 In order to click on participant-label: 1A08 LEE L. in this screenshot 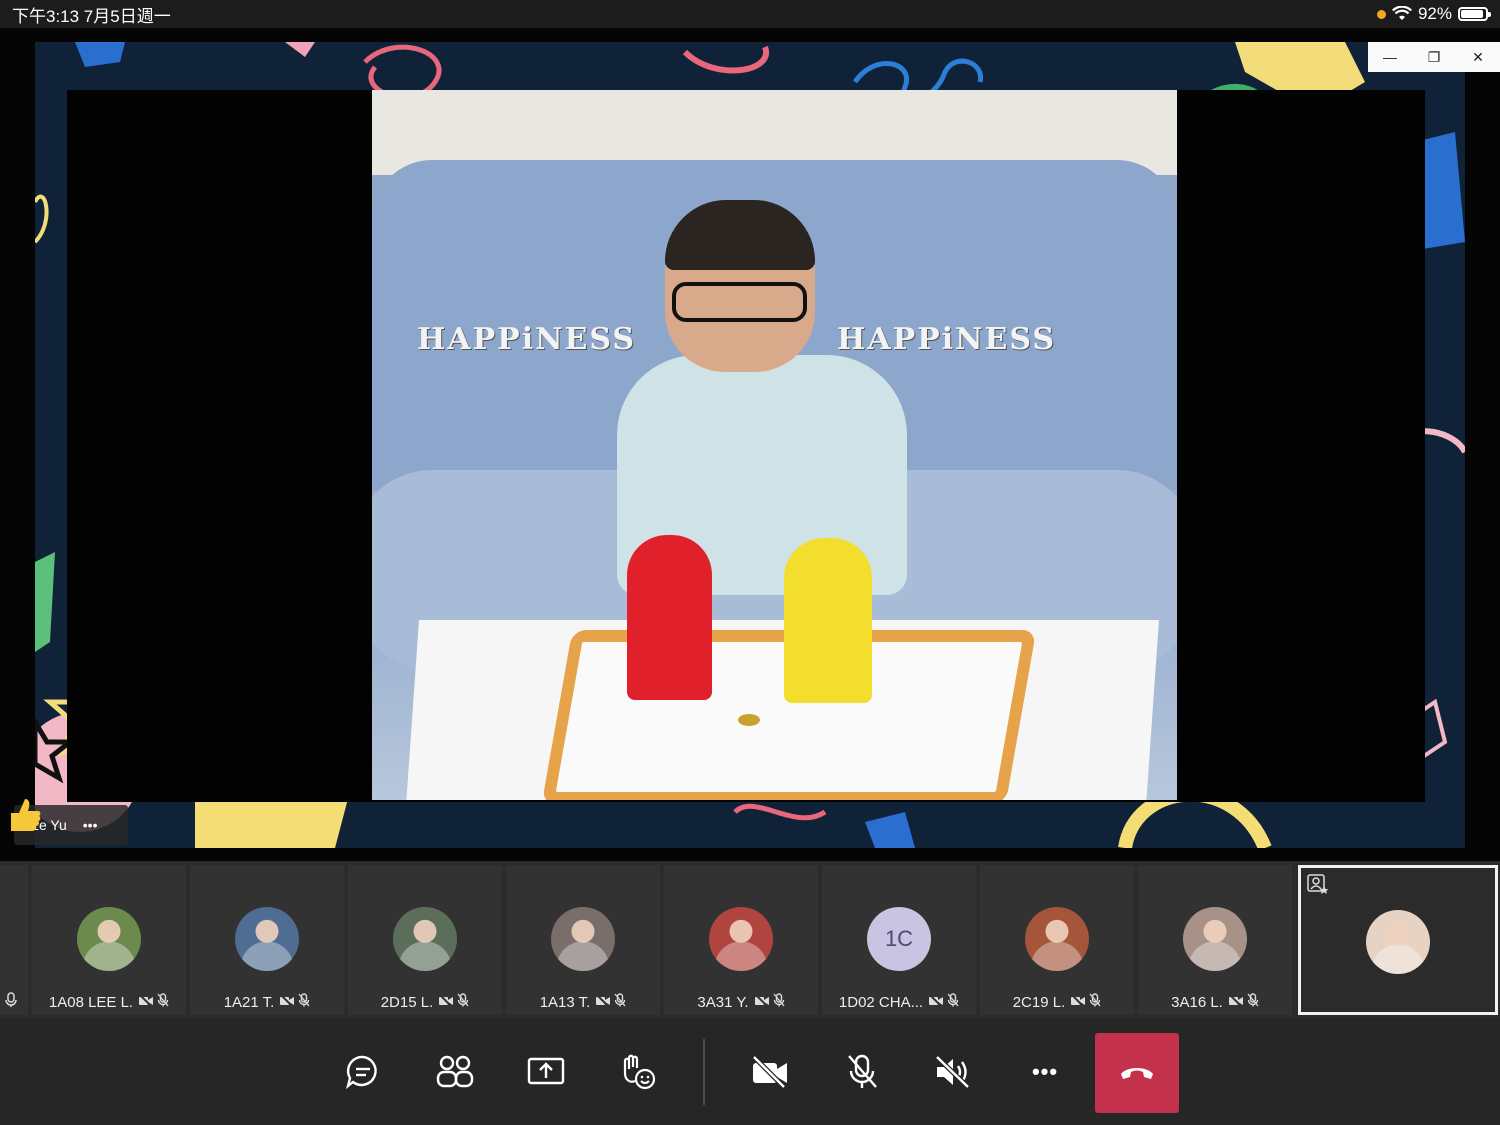, I will do `click(109, 1002)`.